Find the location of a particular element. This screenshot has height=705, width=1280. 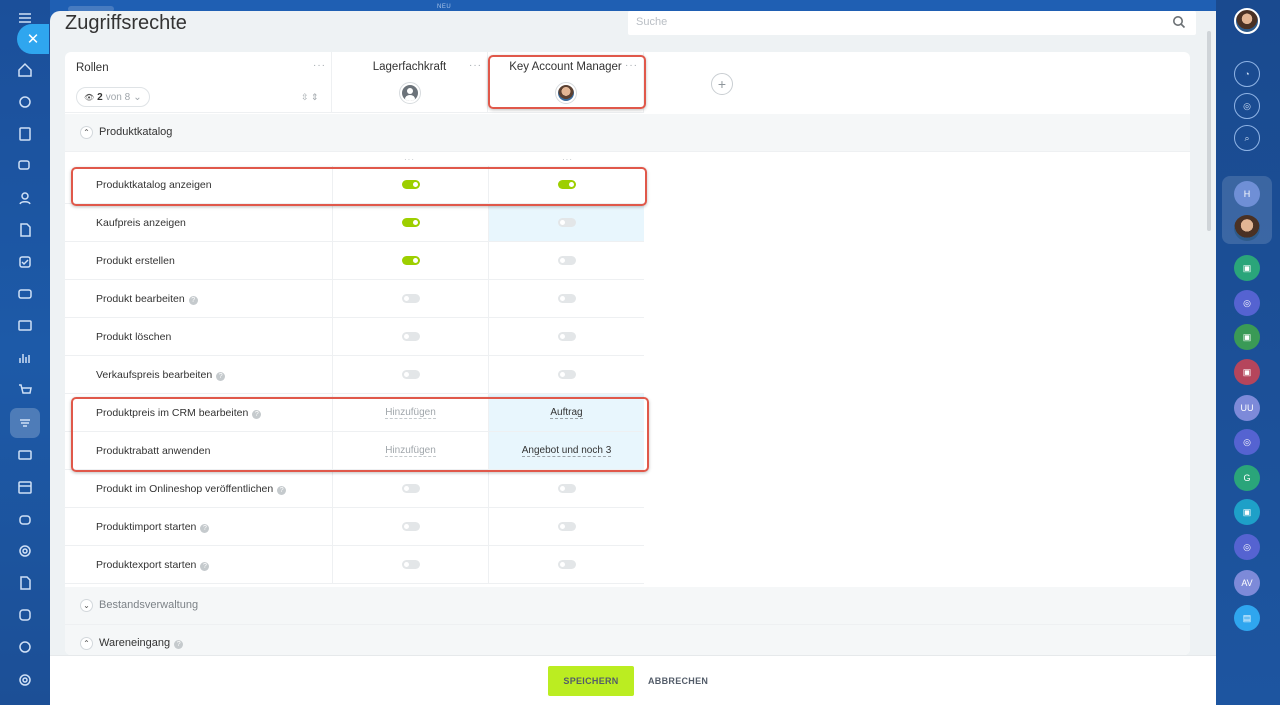

chat-avatar-h: H is located at coordinates (1247, 194).